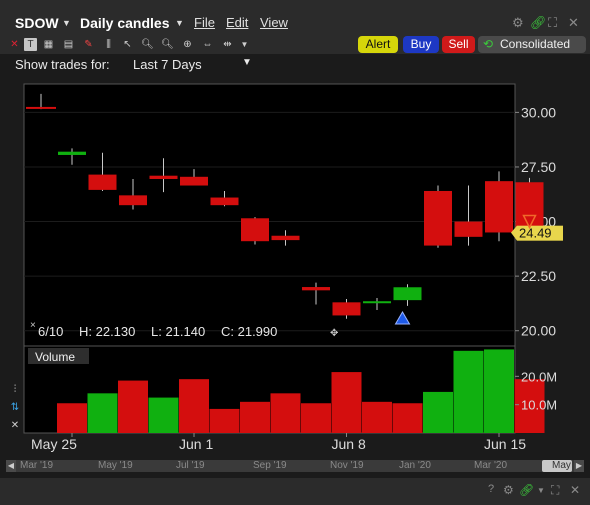 Image resolution: width=590 pixels, height=505 pixels. Describe the element at coordinates (15, 407) in the screenshot. I see `move-panel-icon: ⇅` at that location.